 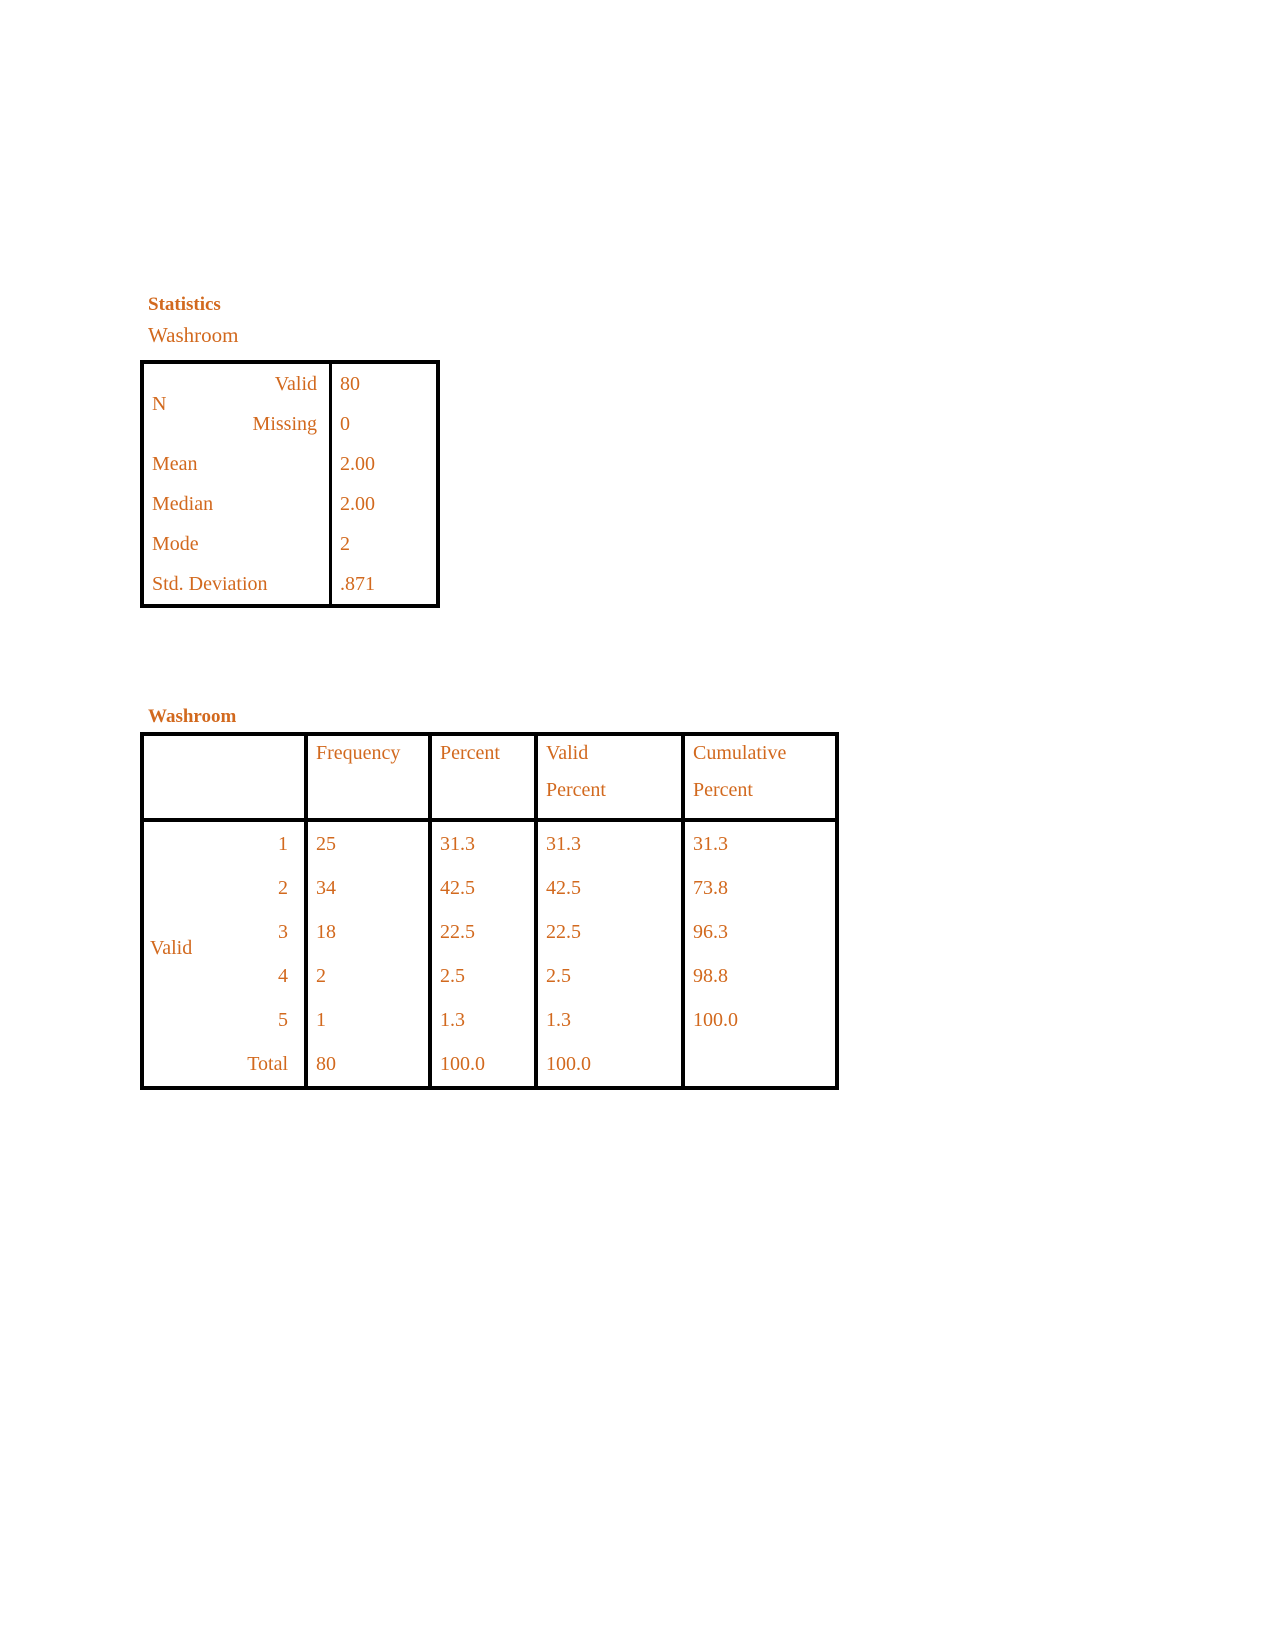 What do you see at coordinates (290, 504) in the screenshot?
I see `table-row: Median 2.00` at bounding box center [290, 504].